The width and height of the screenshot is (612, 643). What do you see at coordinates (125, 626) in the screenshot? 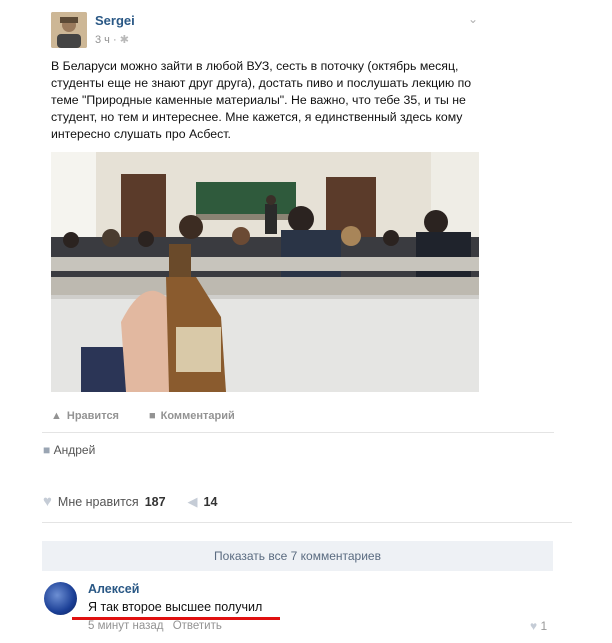
I see `comment-time: 5 минут назад` at bounding box center [125, 626].